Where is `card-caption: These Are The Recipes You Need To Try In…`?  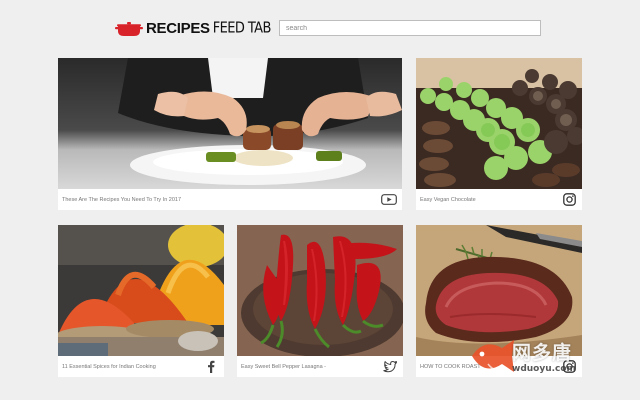 card-caption: These Are The Recipes You Need To Try In… is located at coordinates (221, 200).